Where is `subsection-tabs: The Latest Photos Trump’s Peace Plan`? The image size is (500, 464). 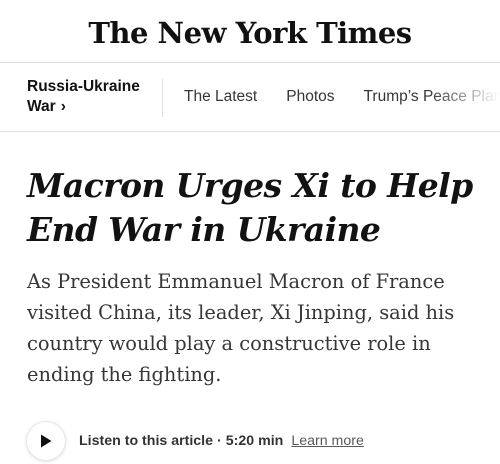 subsection-tabs: The Latest Photos Trump’s Peace Plan is located at coordinates (342, 97).